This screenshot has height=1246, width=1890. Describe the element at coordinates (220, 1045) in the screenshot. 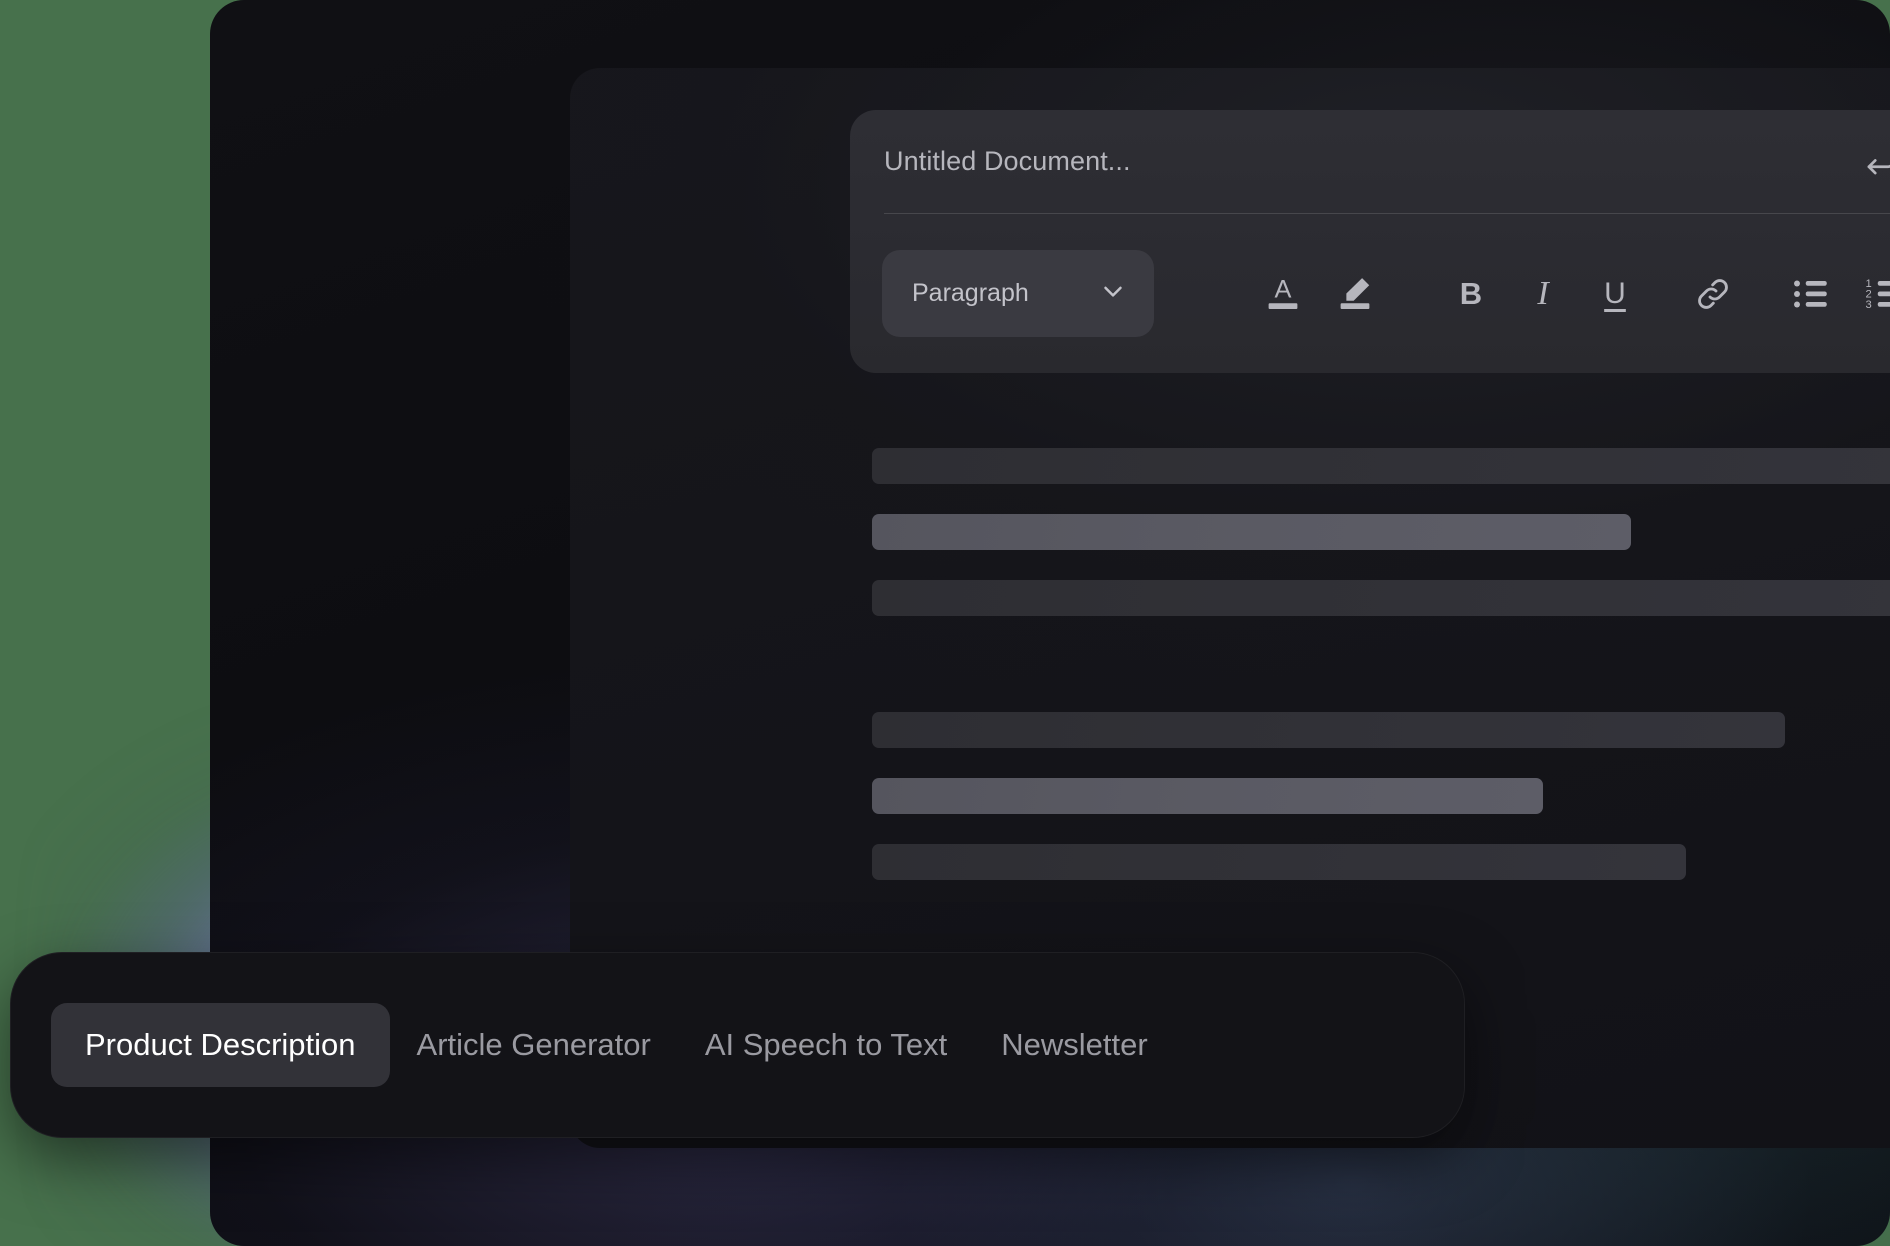

I see `tab-product-description: Product Description` at that location.